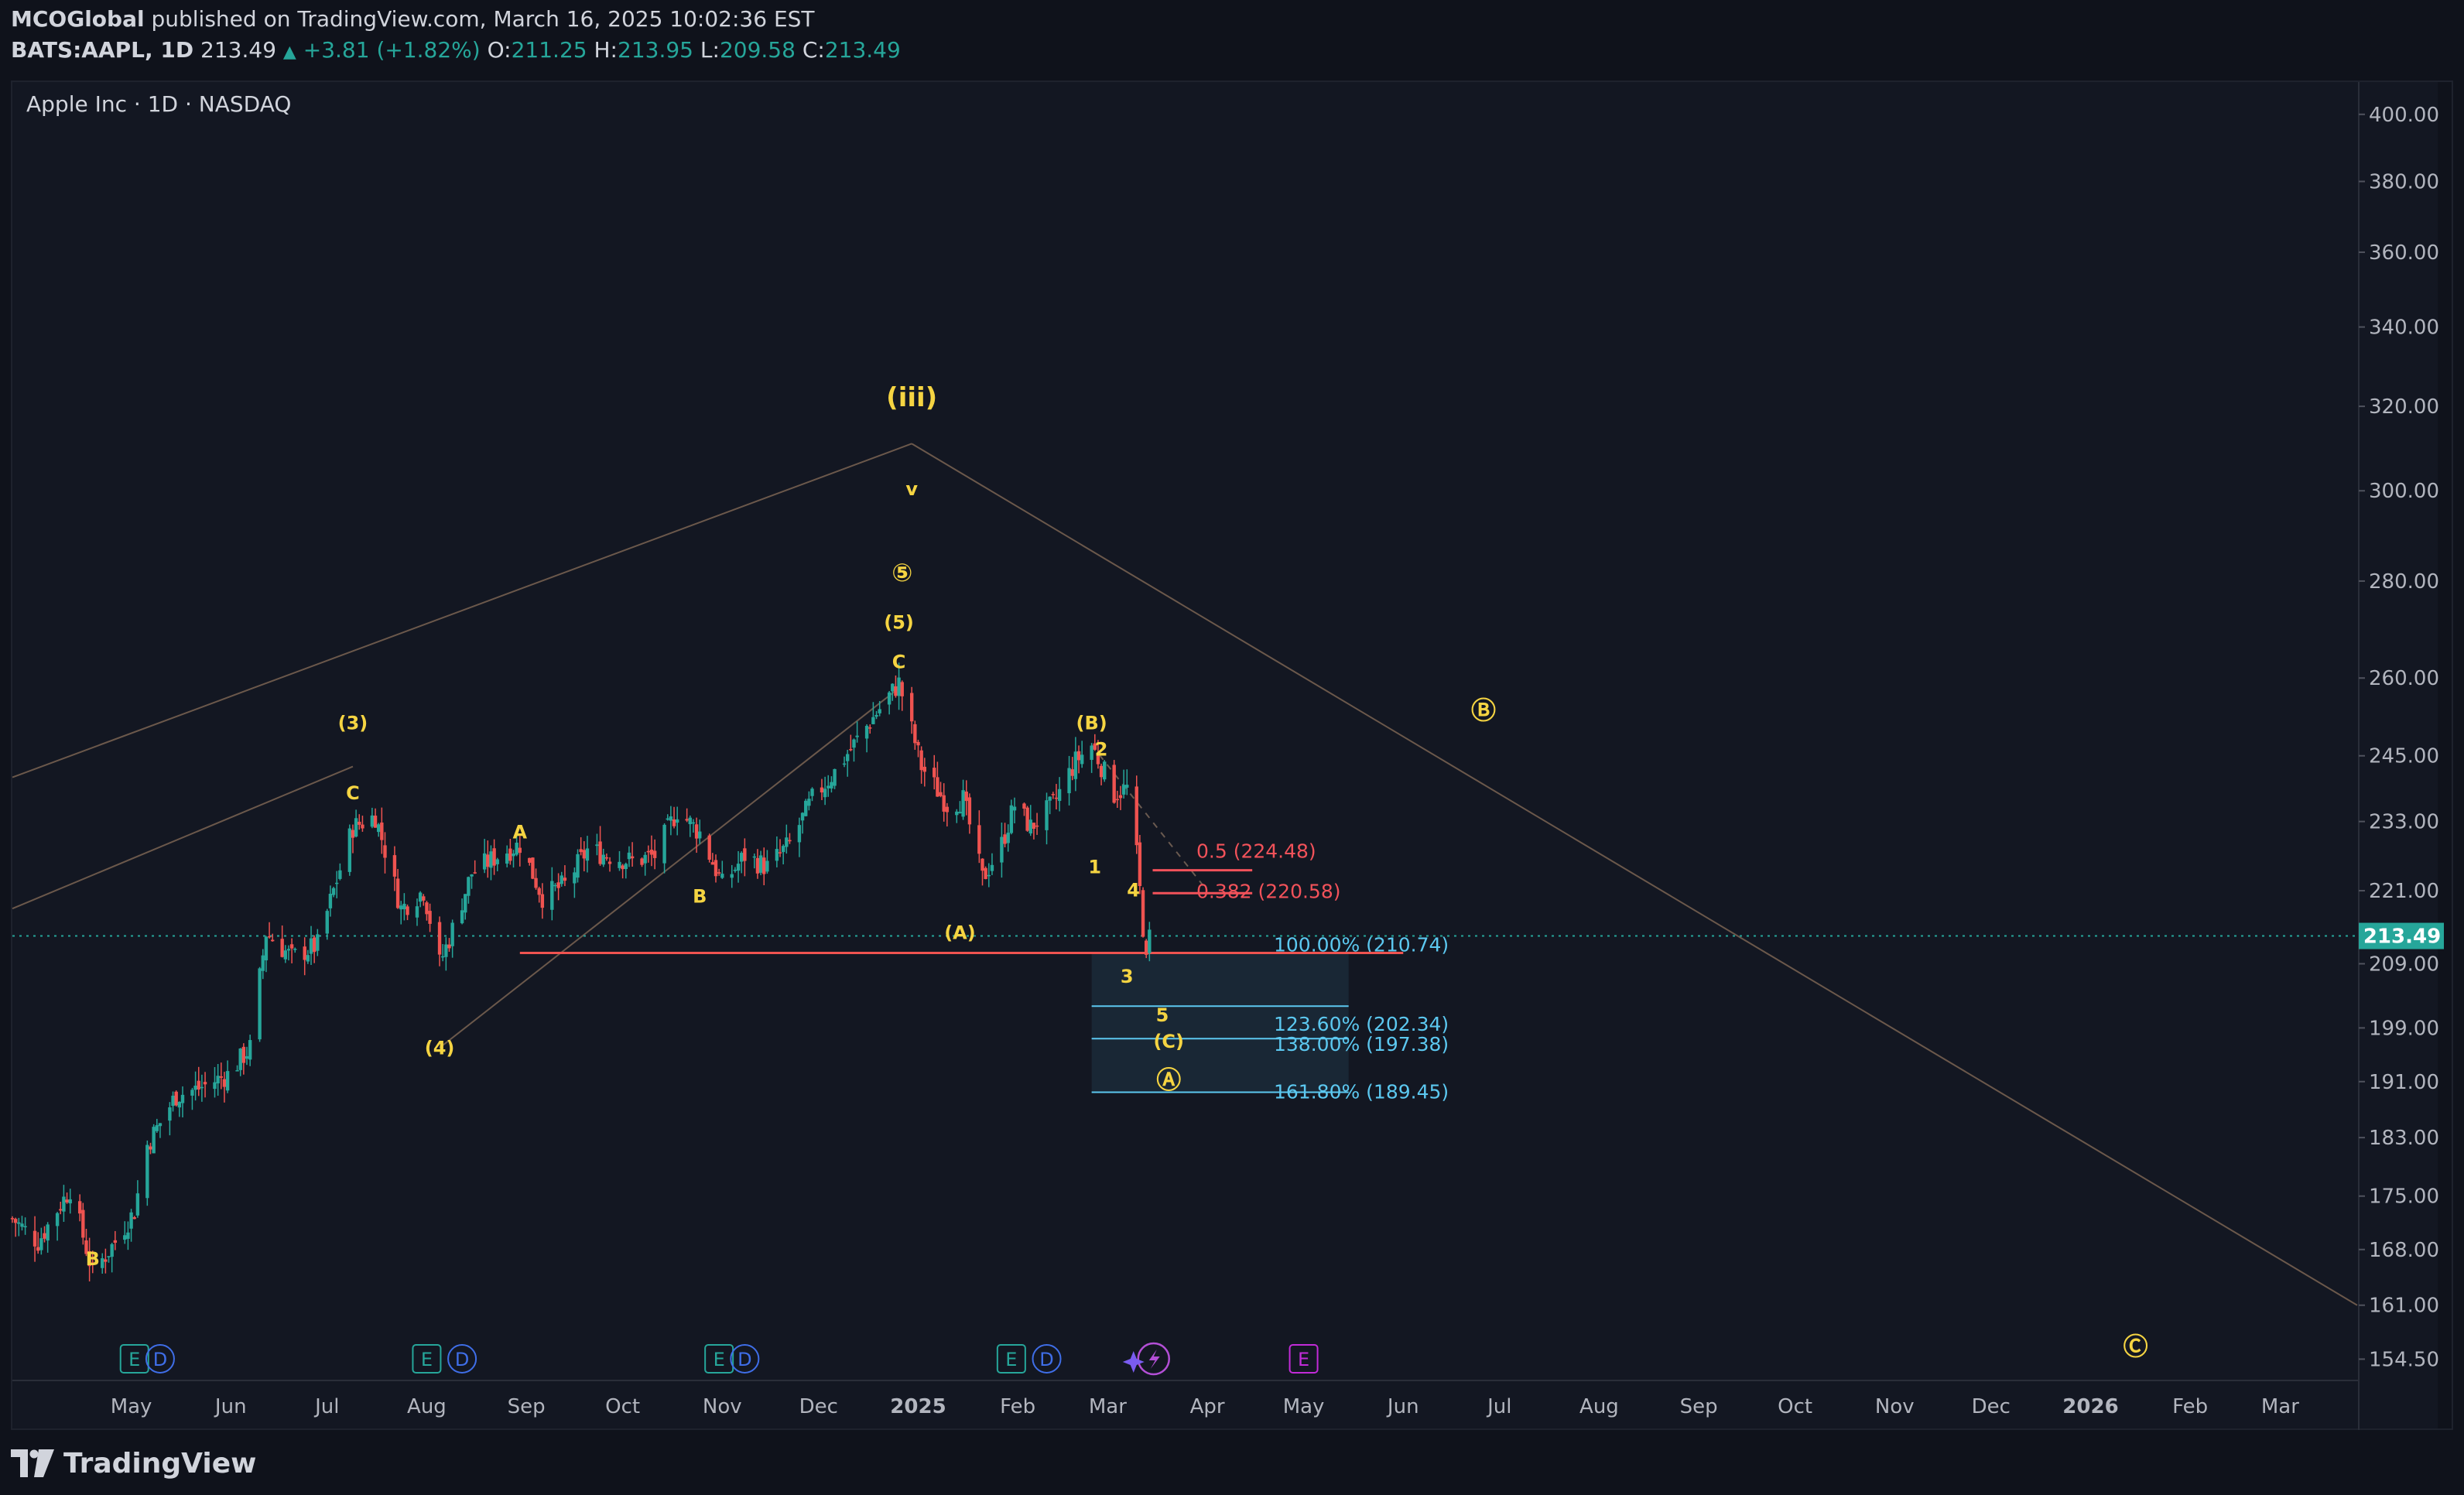 Image resolution: width=2464 pixels, height=1495 pixels. Describe the element at coordinates (1162, 1015) in the screenshot. I see `wave-label: 5` at that location.